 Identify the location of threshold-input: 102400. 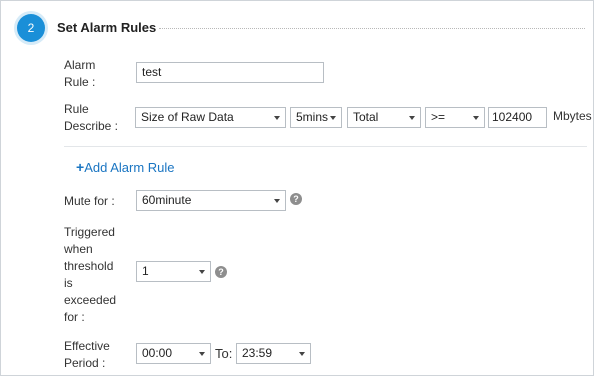
(517, 117).